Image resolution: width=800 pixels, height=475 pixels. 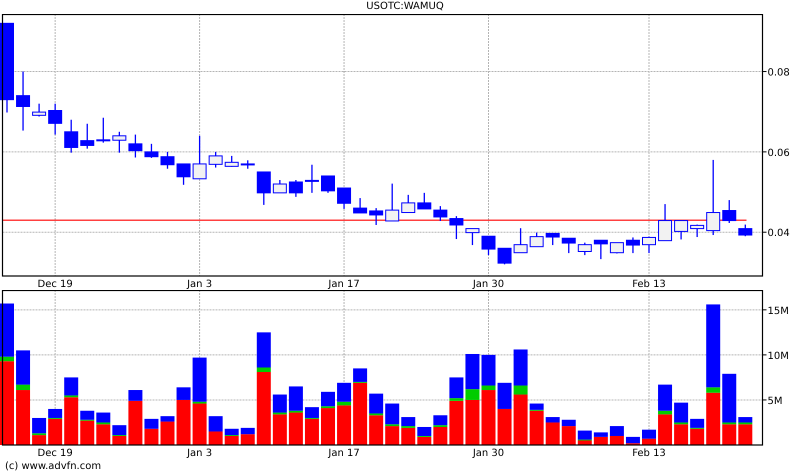 I want to click on axis-label: 5M, so click(x=775, y=401).